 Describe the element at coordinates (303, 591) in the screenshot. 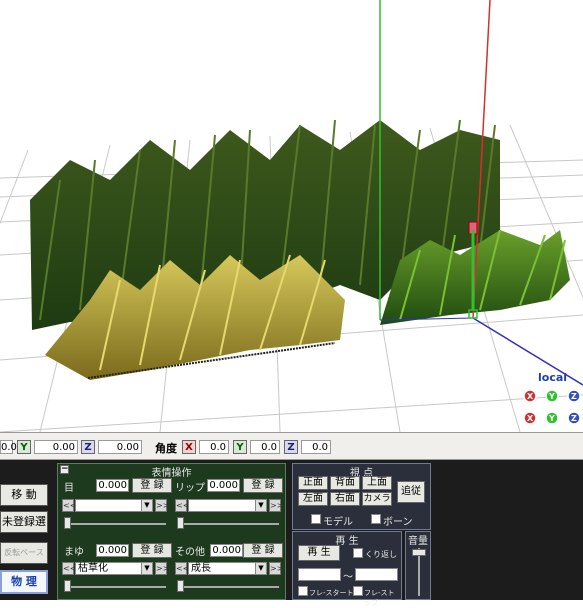

I see `frame-start-checkbox` at that location.